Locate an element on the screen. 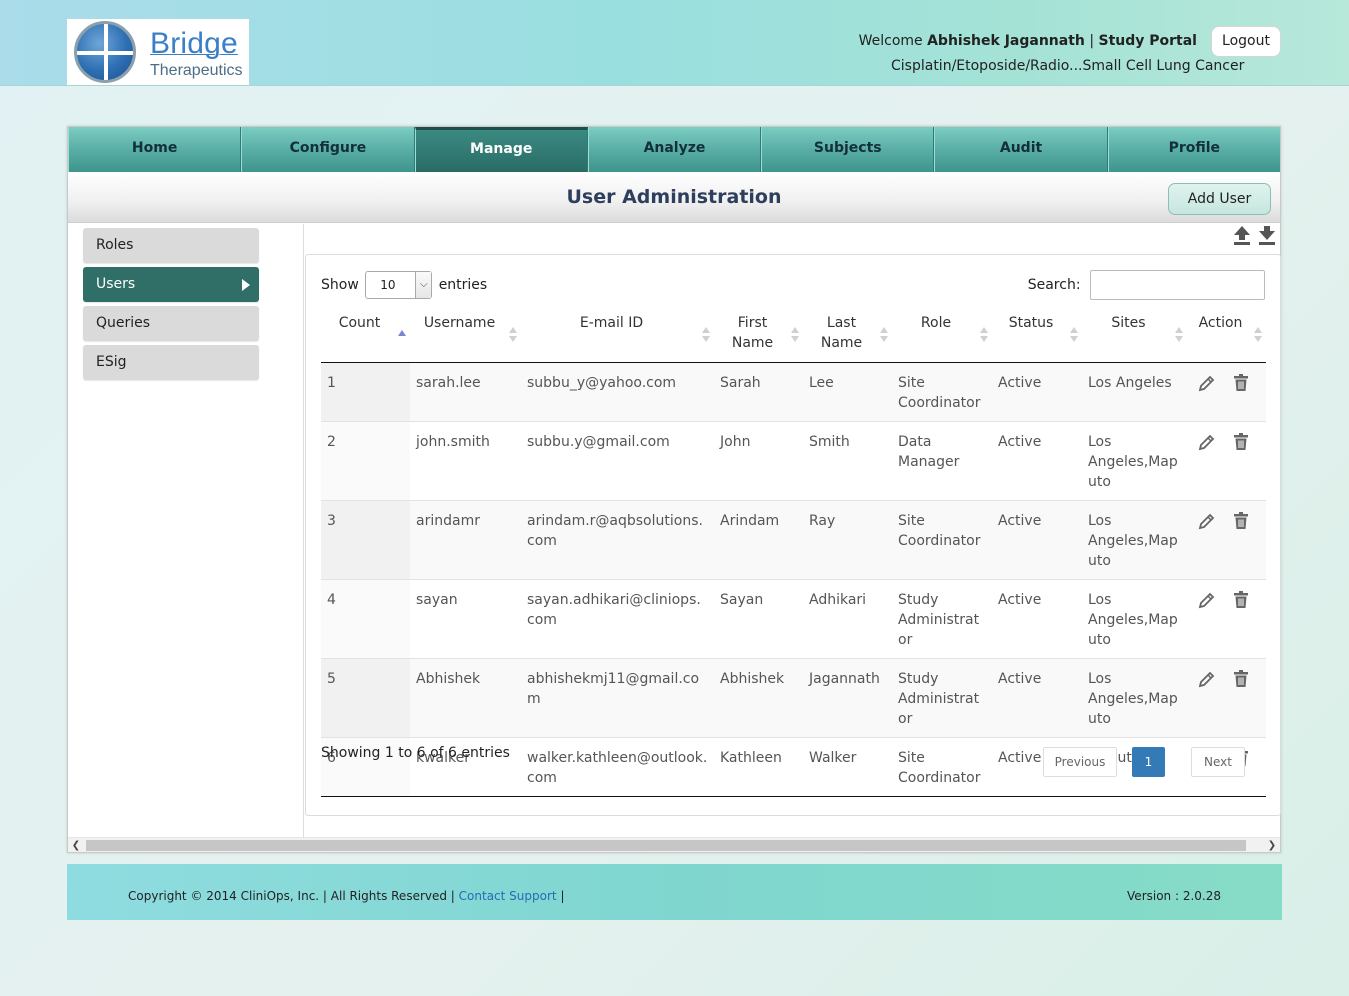 This screenshot has height=996, width=1349. sidebar-item-queries: Queries is located at coordinates (171, 323).